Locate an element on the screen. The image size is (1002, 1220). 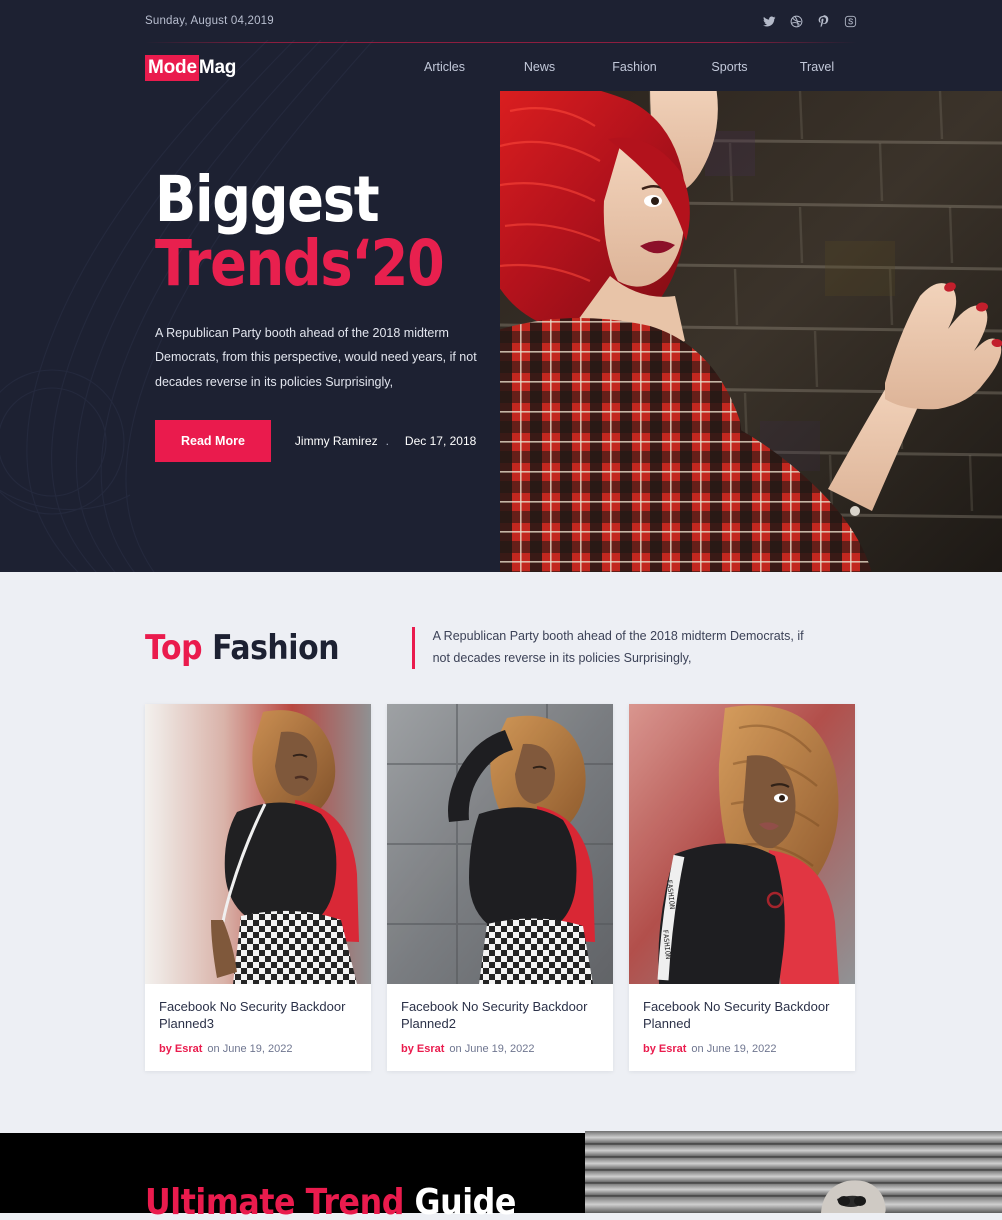
section-accent-bar is located at coordinates (413, 647).